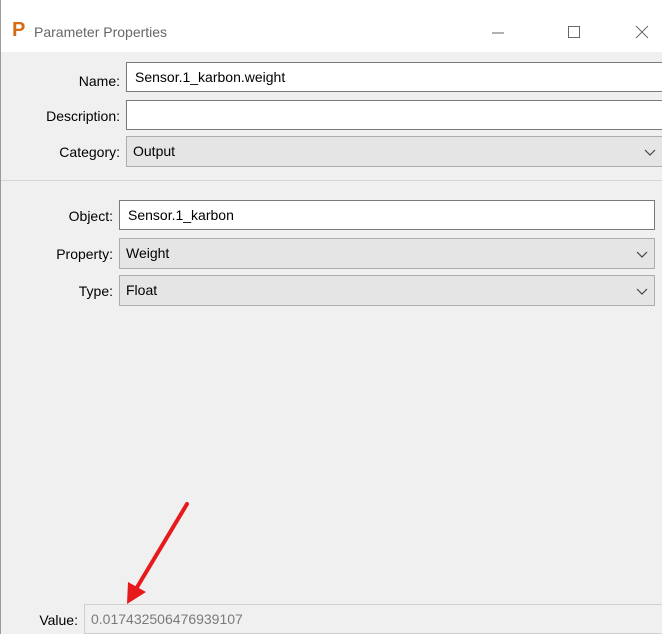 The width and height of the screenshot is (662, 634). What do you see at coordinates (58, 620) in the screenshot?
I see `value-label: Value:` at bounding box center [58, 620].